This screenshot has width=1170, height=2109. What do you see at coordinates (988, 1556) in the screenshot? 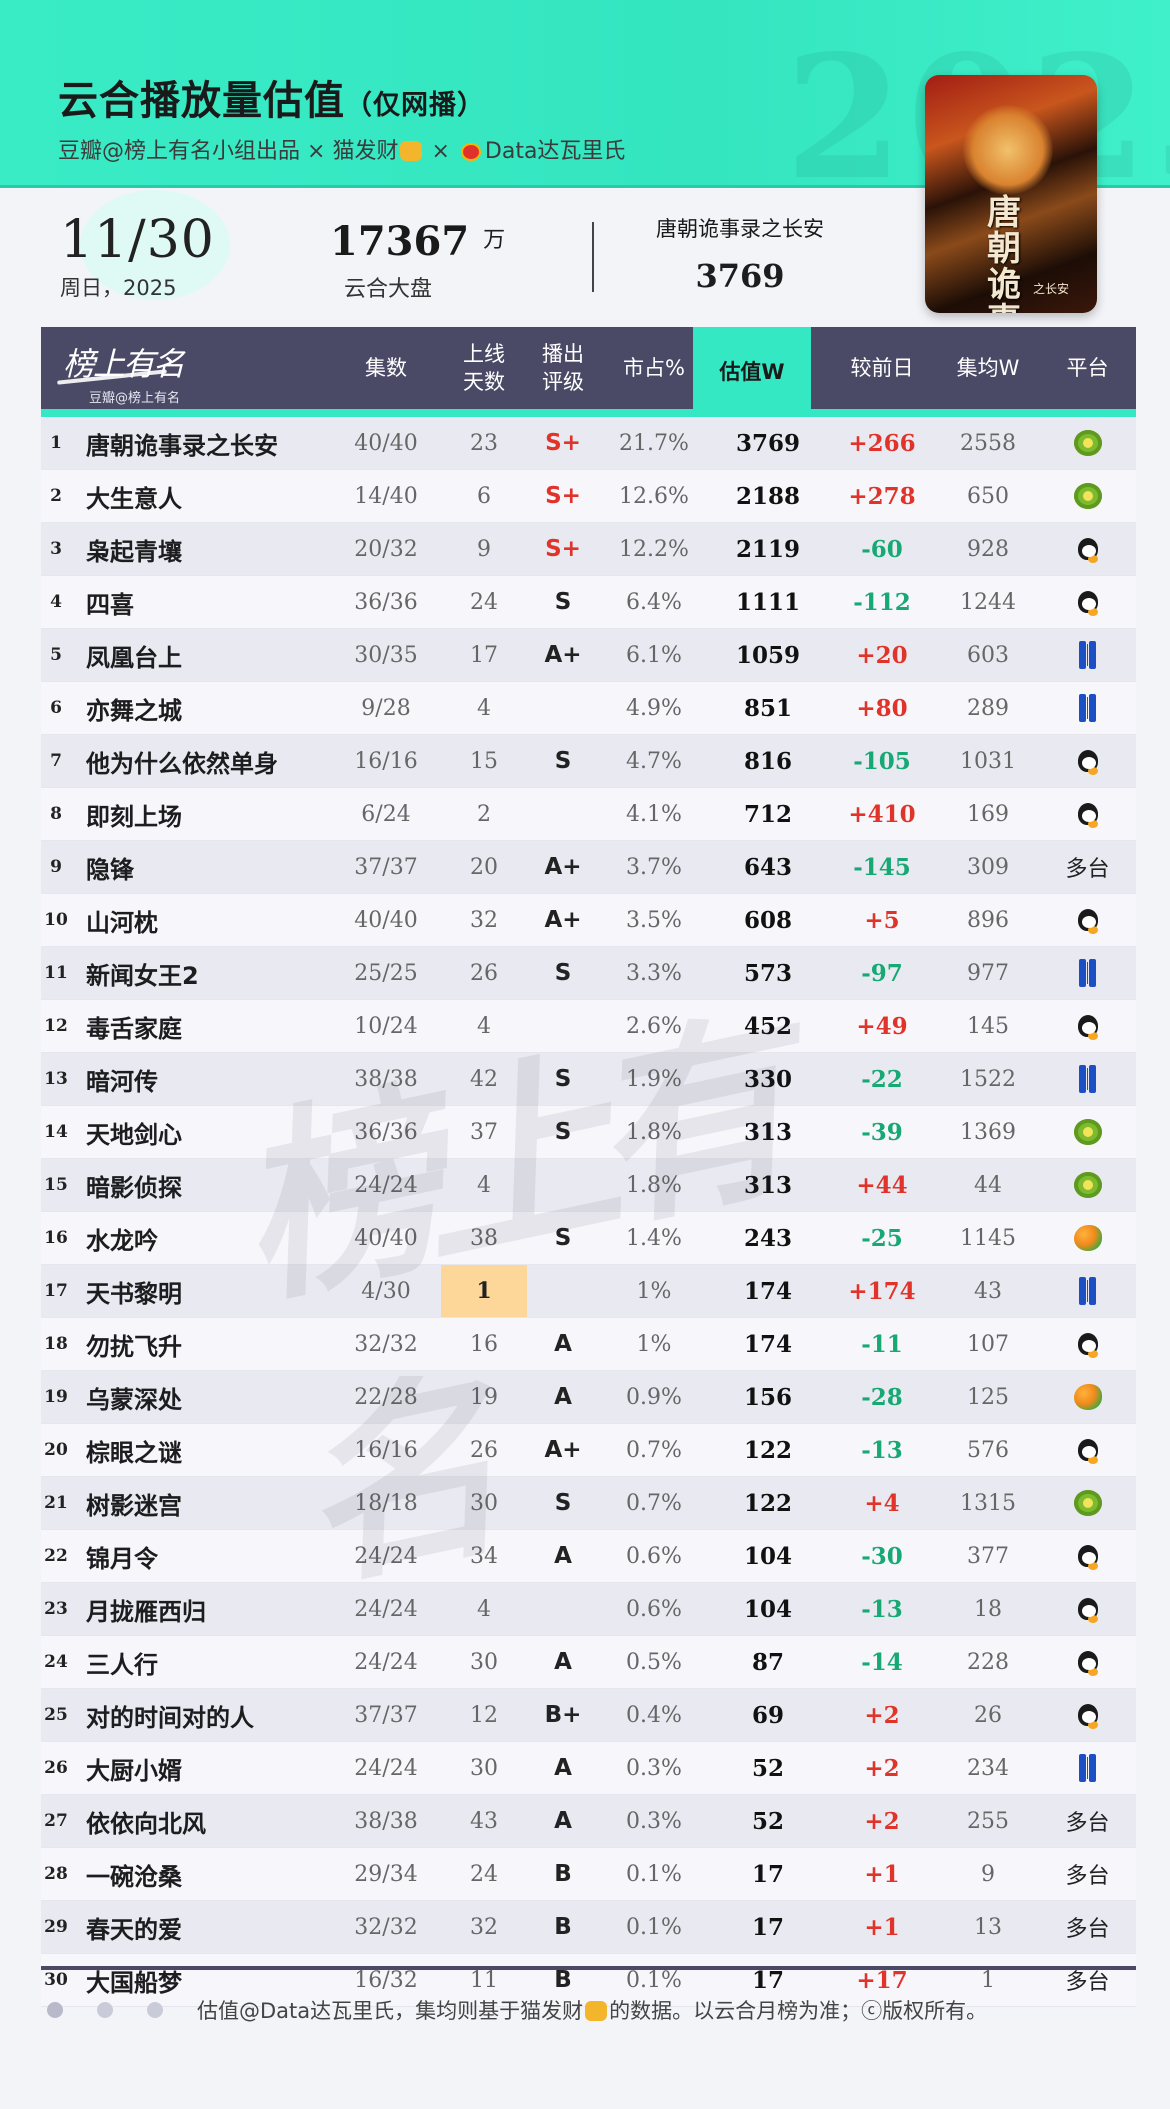
I see `episode-average: 377` at bounding box center [988, 1556].